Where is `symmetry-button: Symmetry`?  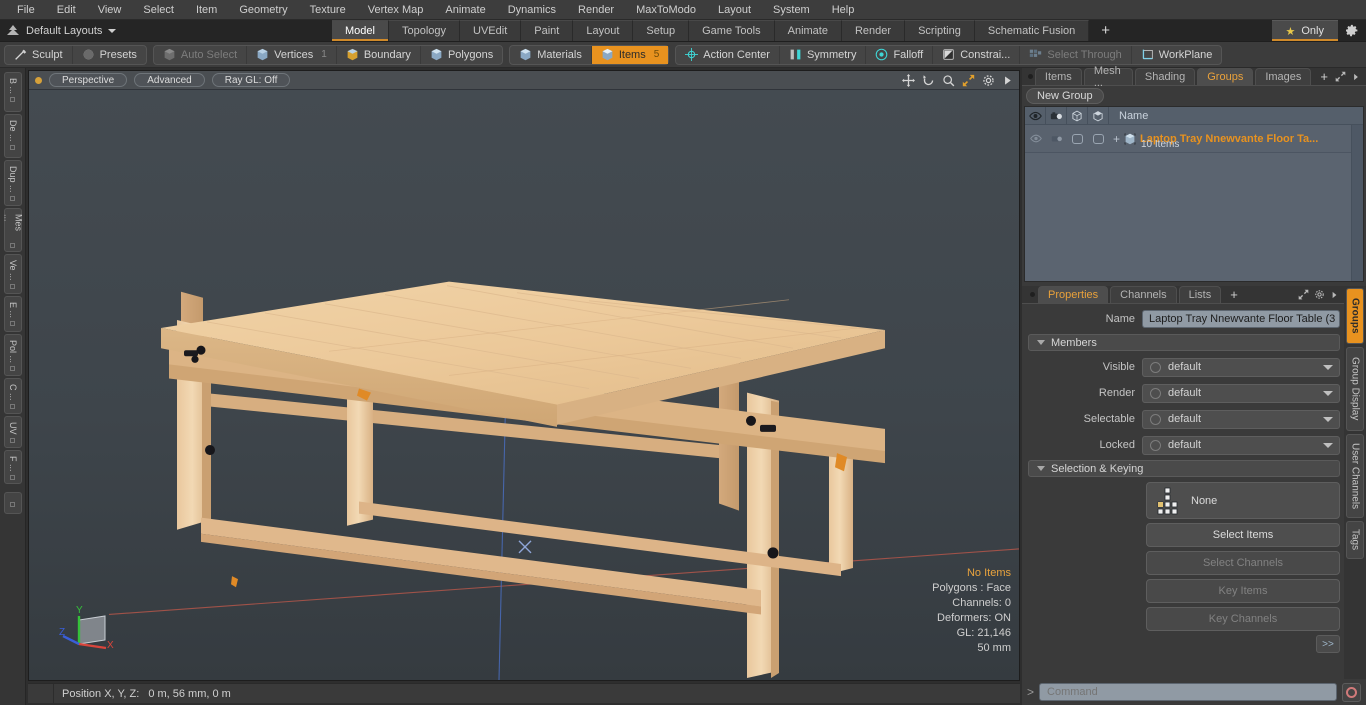 symmetry-button: Symmetry is located at coordinates (823, 54).